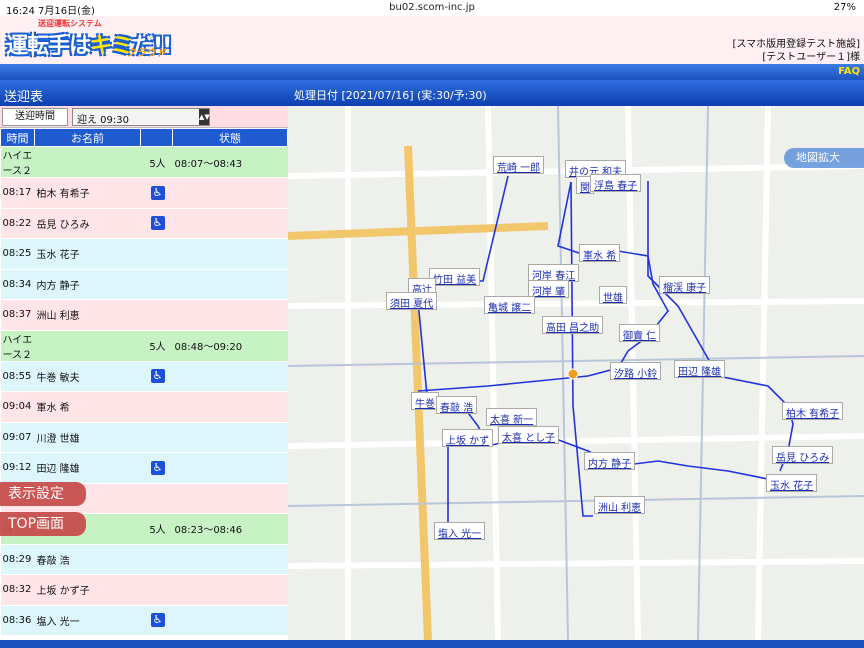  Describe the element at coordinates (144, 590) in the screenshot. I see `passenger-row: 08:32 上坂 かず子` at that location.